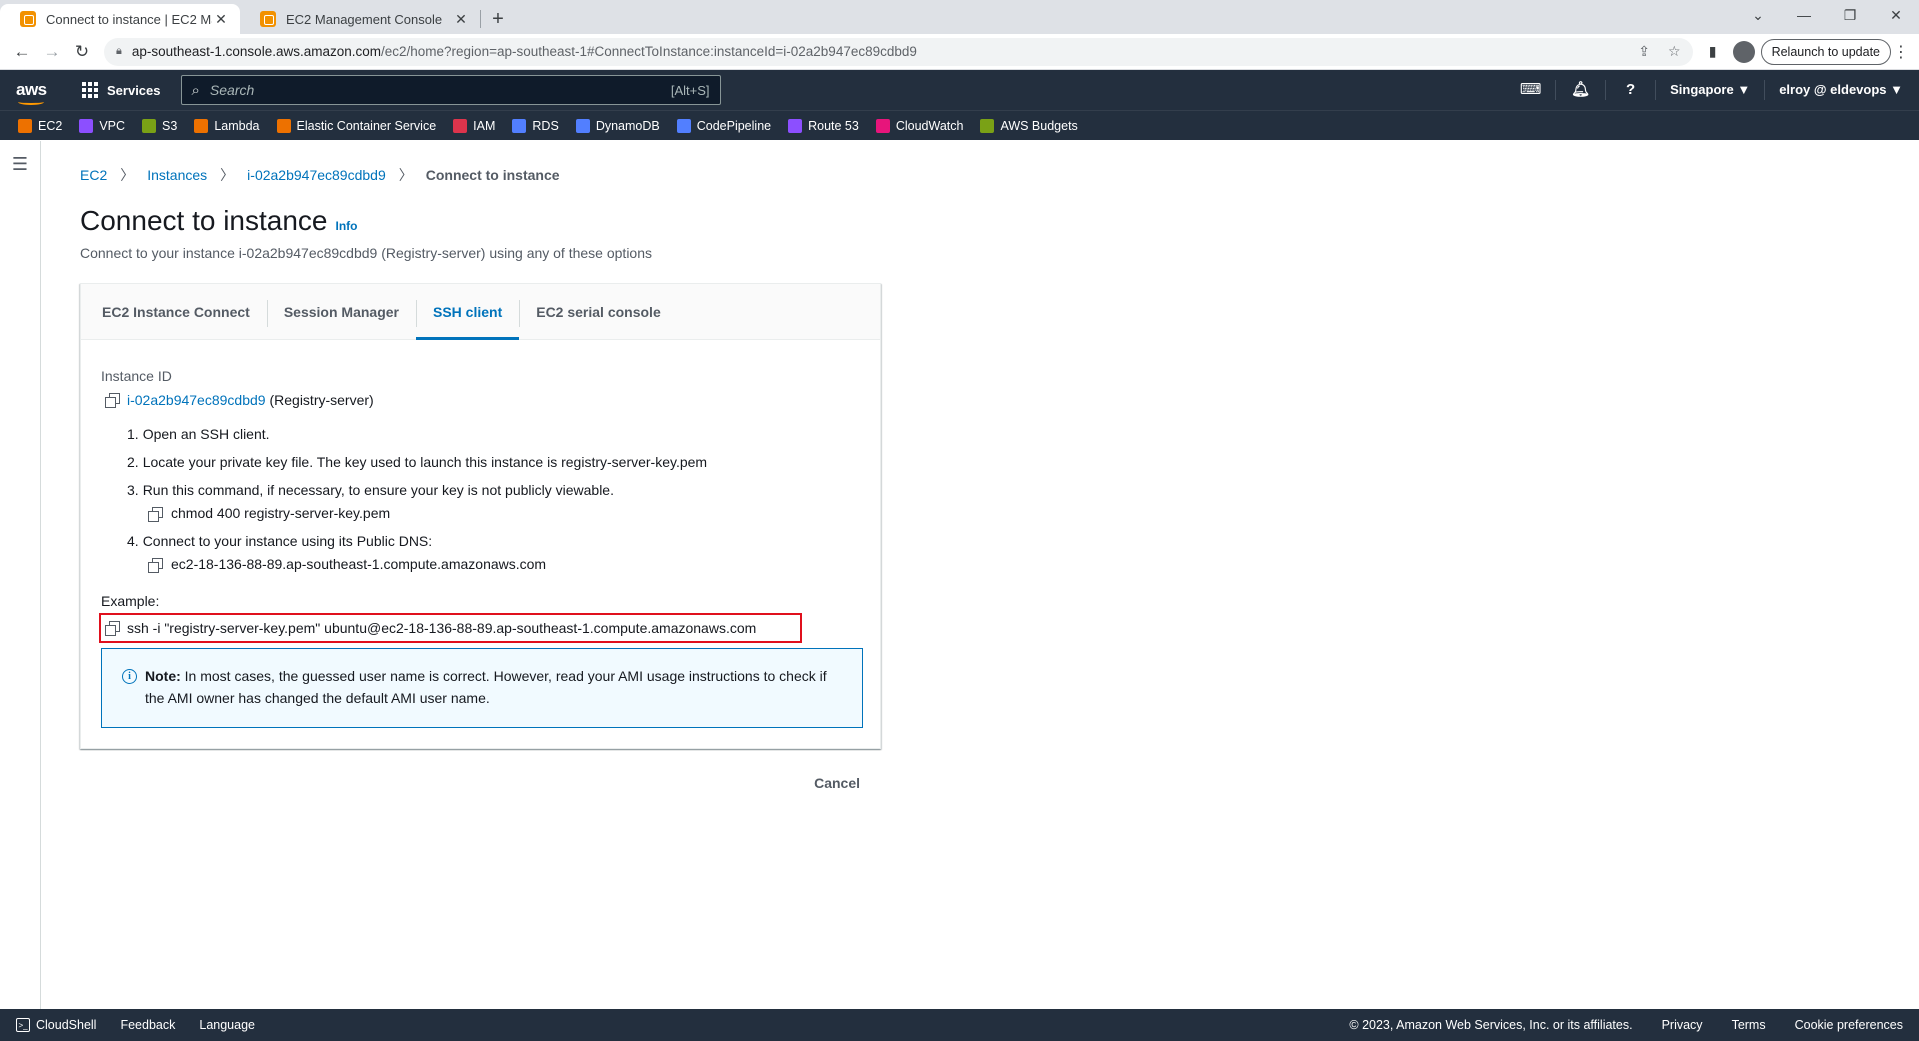  What do you see at coordinates (341, 311) in the screenshot?
I see `tab-session-manager: Session Manager` at bounding box center [341, 311].